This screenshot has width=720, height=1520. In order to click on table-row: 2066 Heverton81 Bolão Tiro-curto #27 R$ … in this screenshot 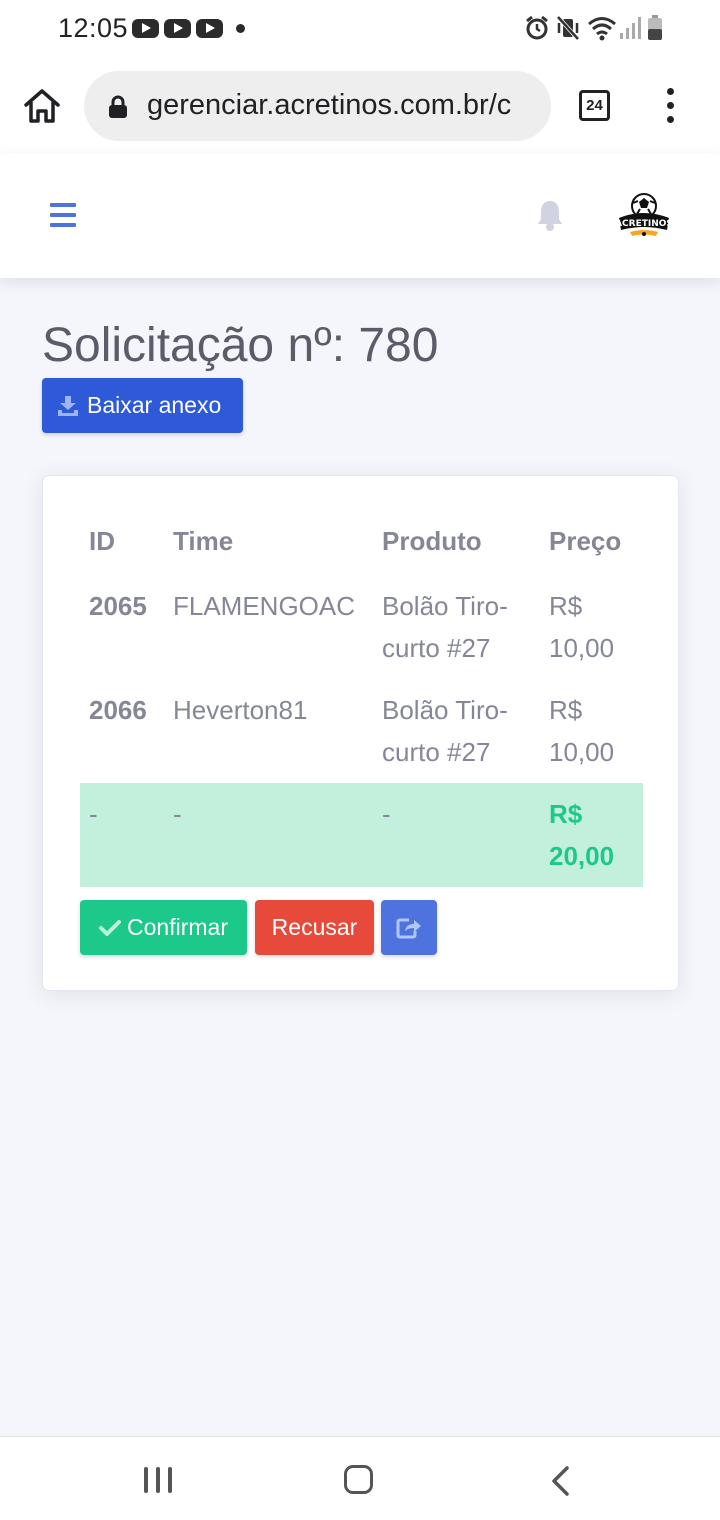, I will do `click(361, 731)`.